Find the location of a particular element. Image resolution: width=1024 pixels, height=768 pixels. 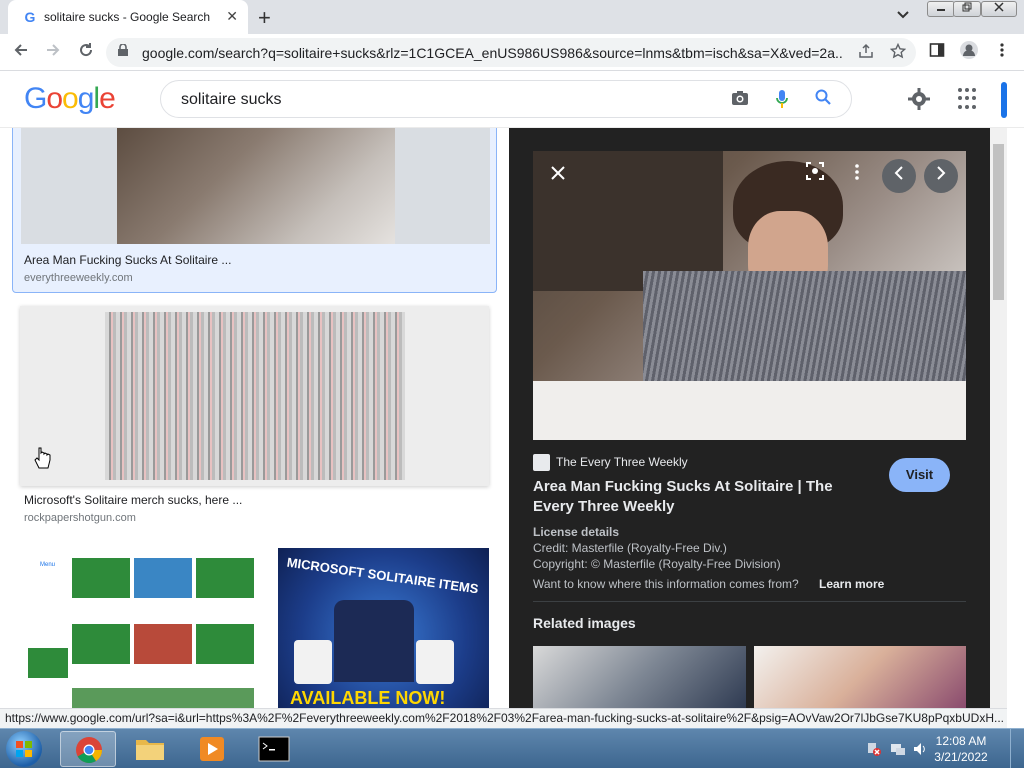

tab-title: solitaire sucks - Google Search is located at coordinates (127, 17).